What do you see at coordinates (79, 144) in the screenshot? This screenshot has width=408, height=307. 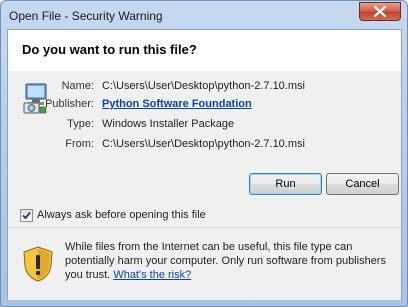 I see `detail-label: From:` at bounding box center [79, 144].